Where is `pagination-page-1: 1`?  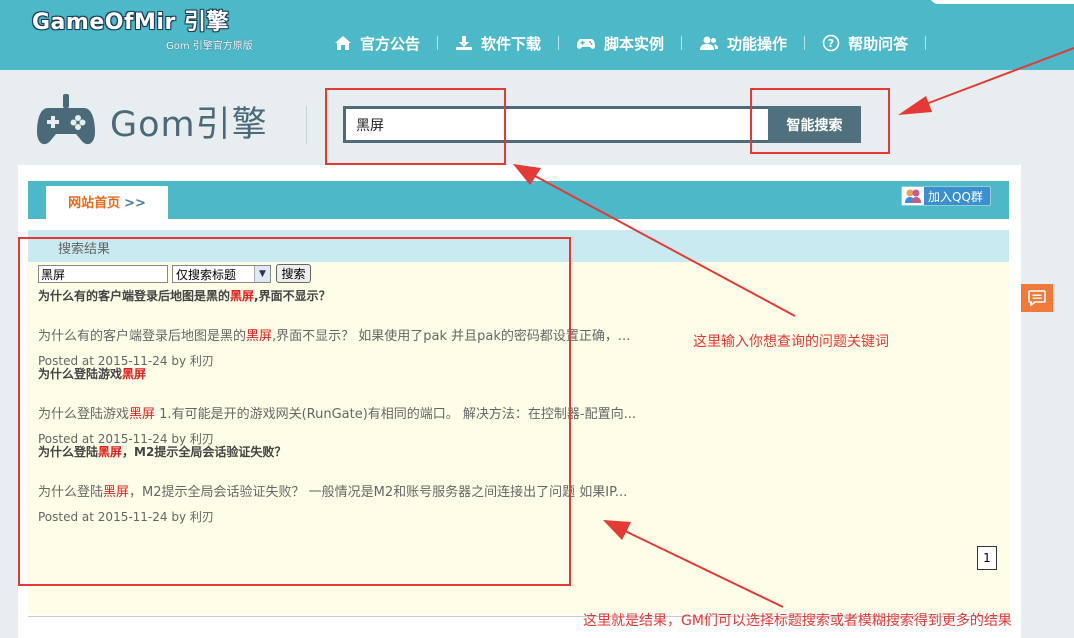
pagination-page-1: 1 is located at coordinates (987, 558).